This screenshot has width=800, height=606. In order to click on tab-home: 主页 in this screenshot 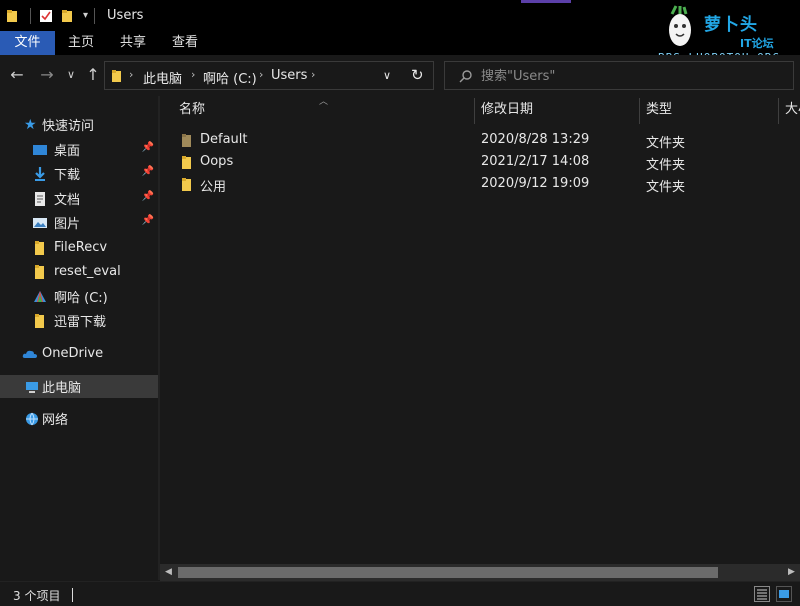, I will do `click(81, 43)`.